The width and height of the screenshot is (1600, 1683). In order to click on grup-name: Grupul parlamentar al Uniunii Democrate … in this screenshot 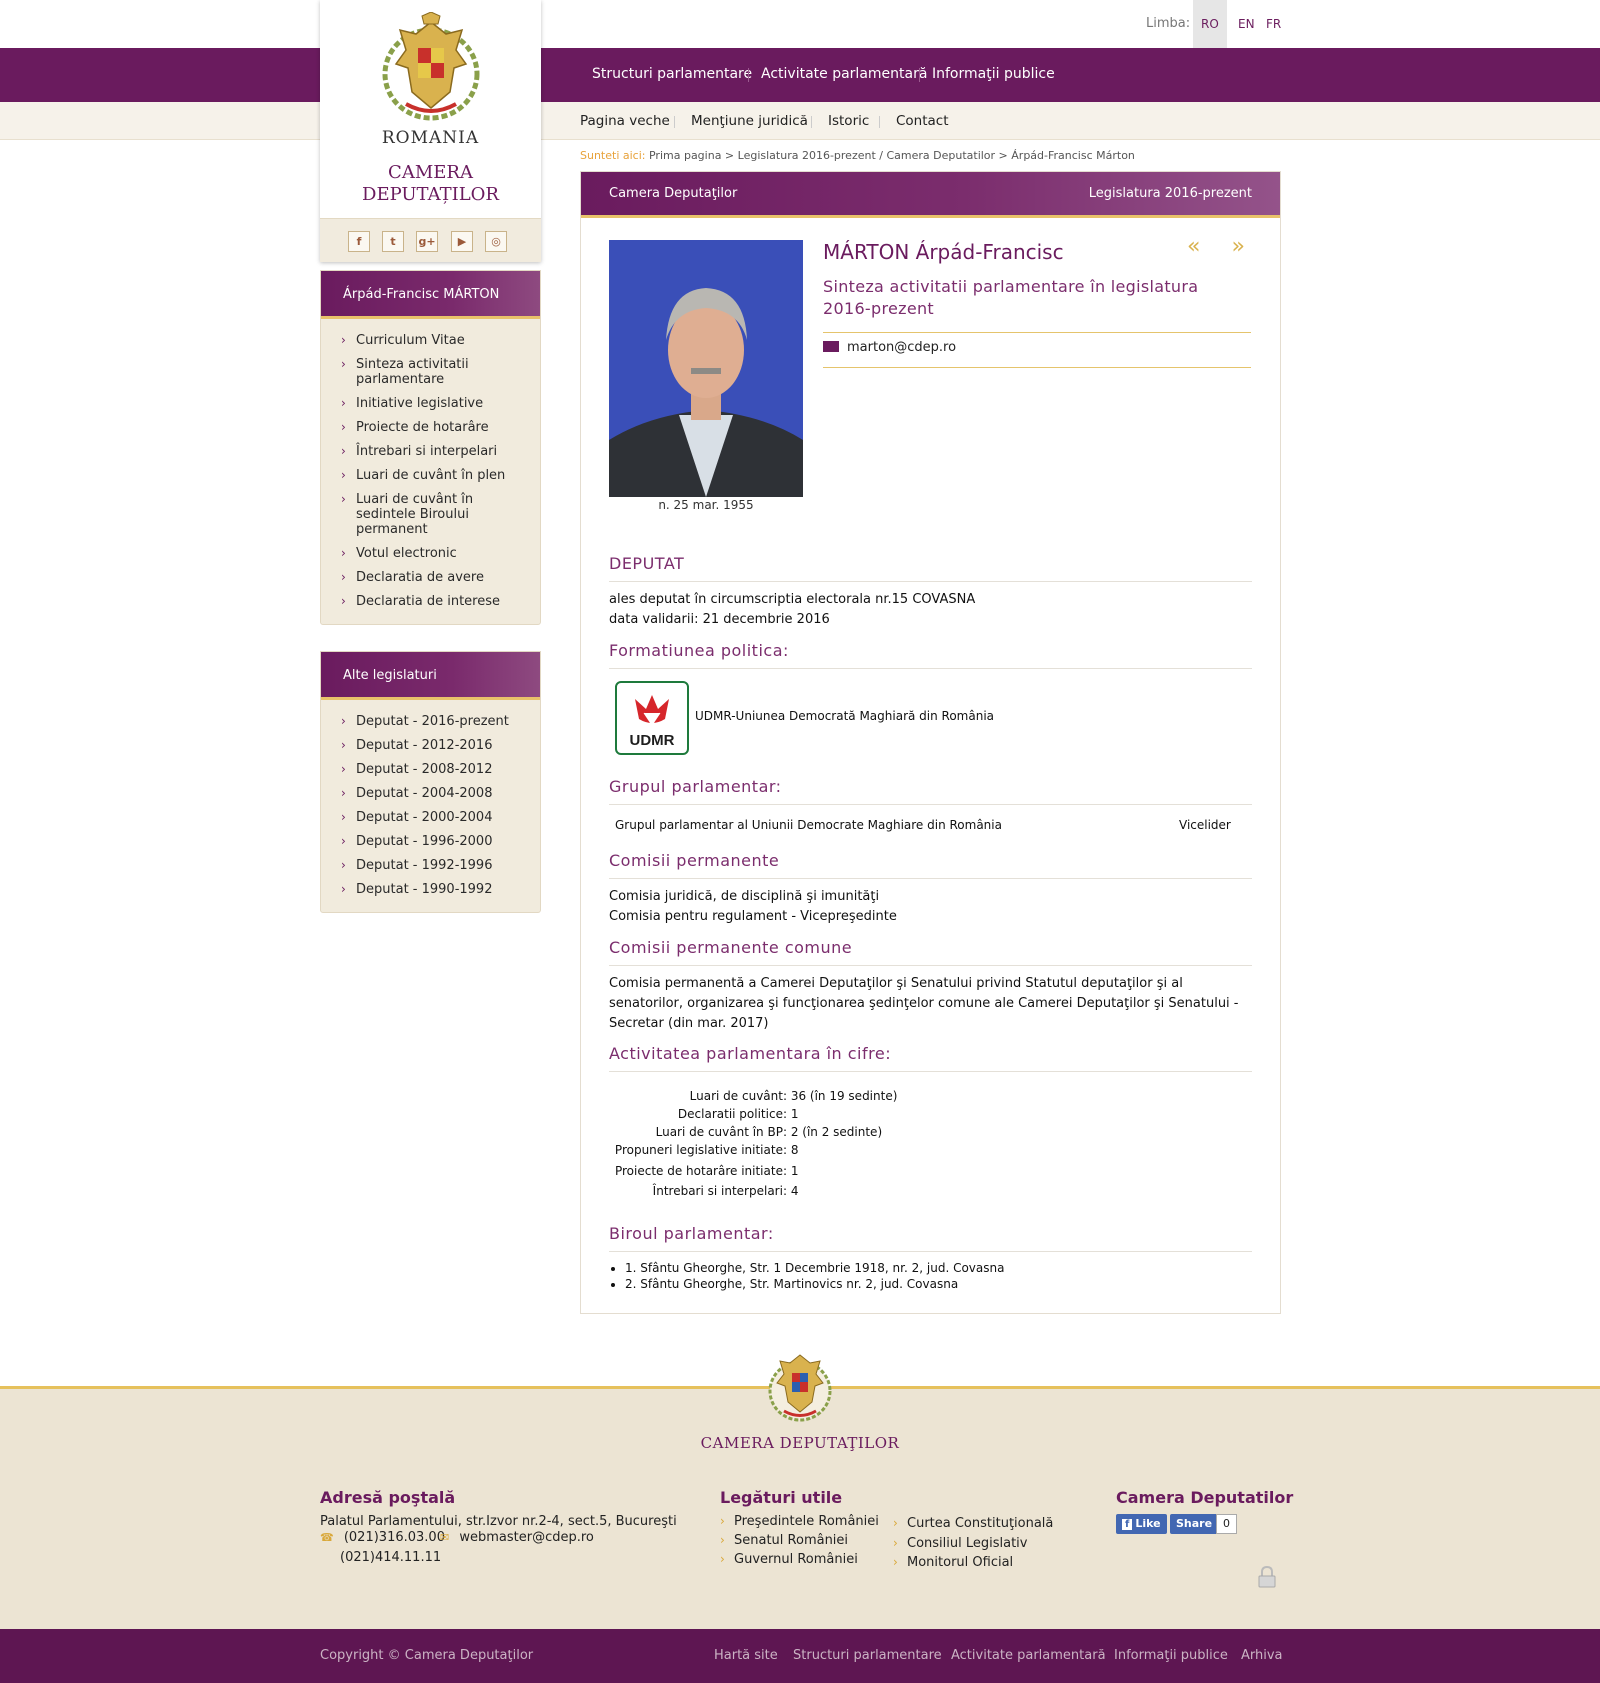, I will do `click(808, 825)`.